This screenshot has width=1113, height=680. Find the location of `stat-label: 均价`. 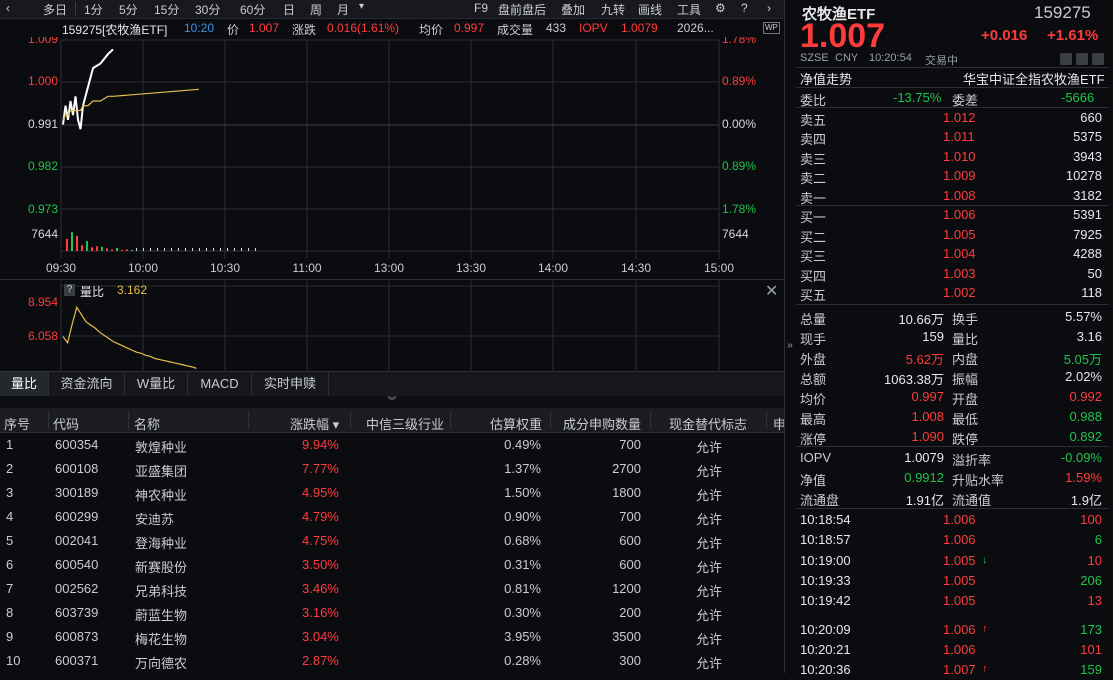

stat-label: 均价 is located at coordinates (813, 399).